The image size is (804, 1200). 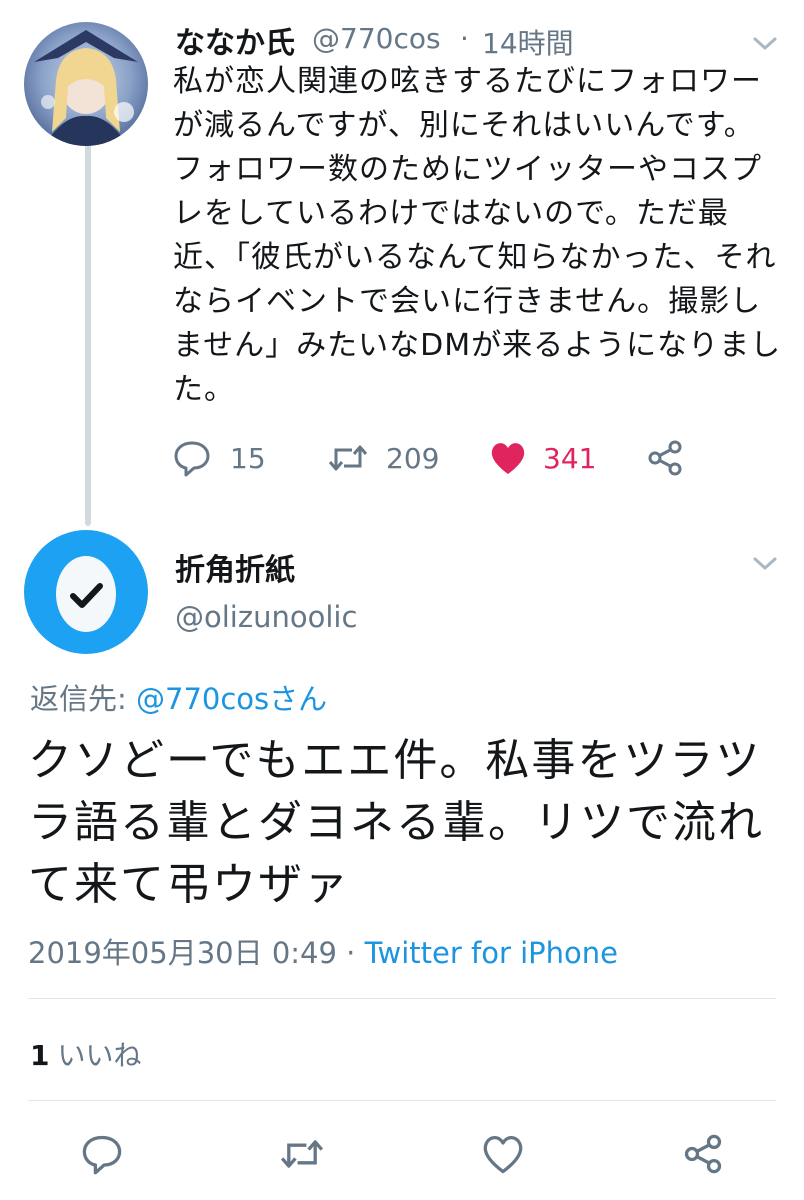 I want to click on tweet-time: 14時間, so click(x=528, y=42).